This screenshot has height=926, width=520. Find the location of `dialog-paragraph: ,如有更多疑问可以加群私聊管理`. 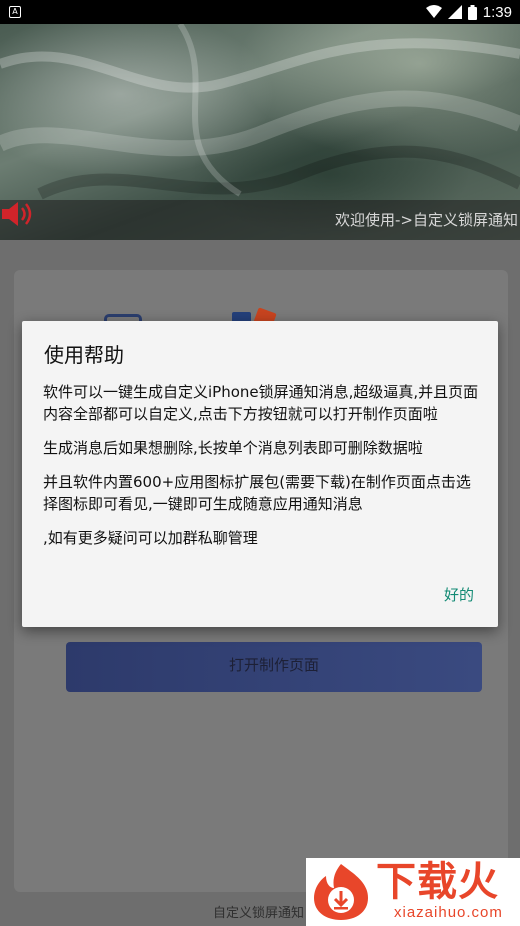

dialog-paragraph: ,如有更多疑问可以加群私聊管理 is located at coordinates (150, 538).